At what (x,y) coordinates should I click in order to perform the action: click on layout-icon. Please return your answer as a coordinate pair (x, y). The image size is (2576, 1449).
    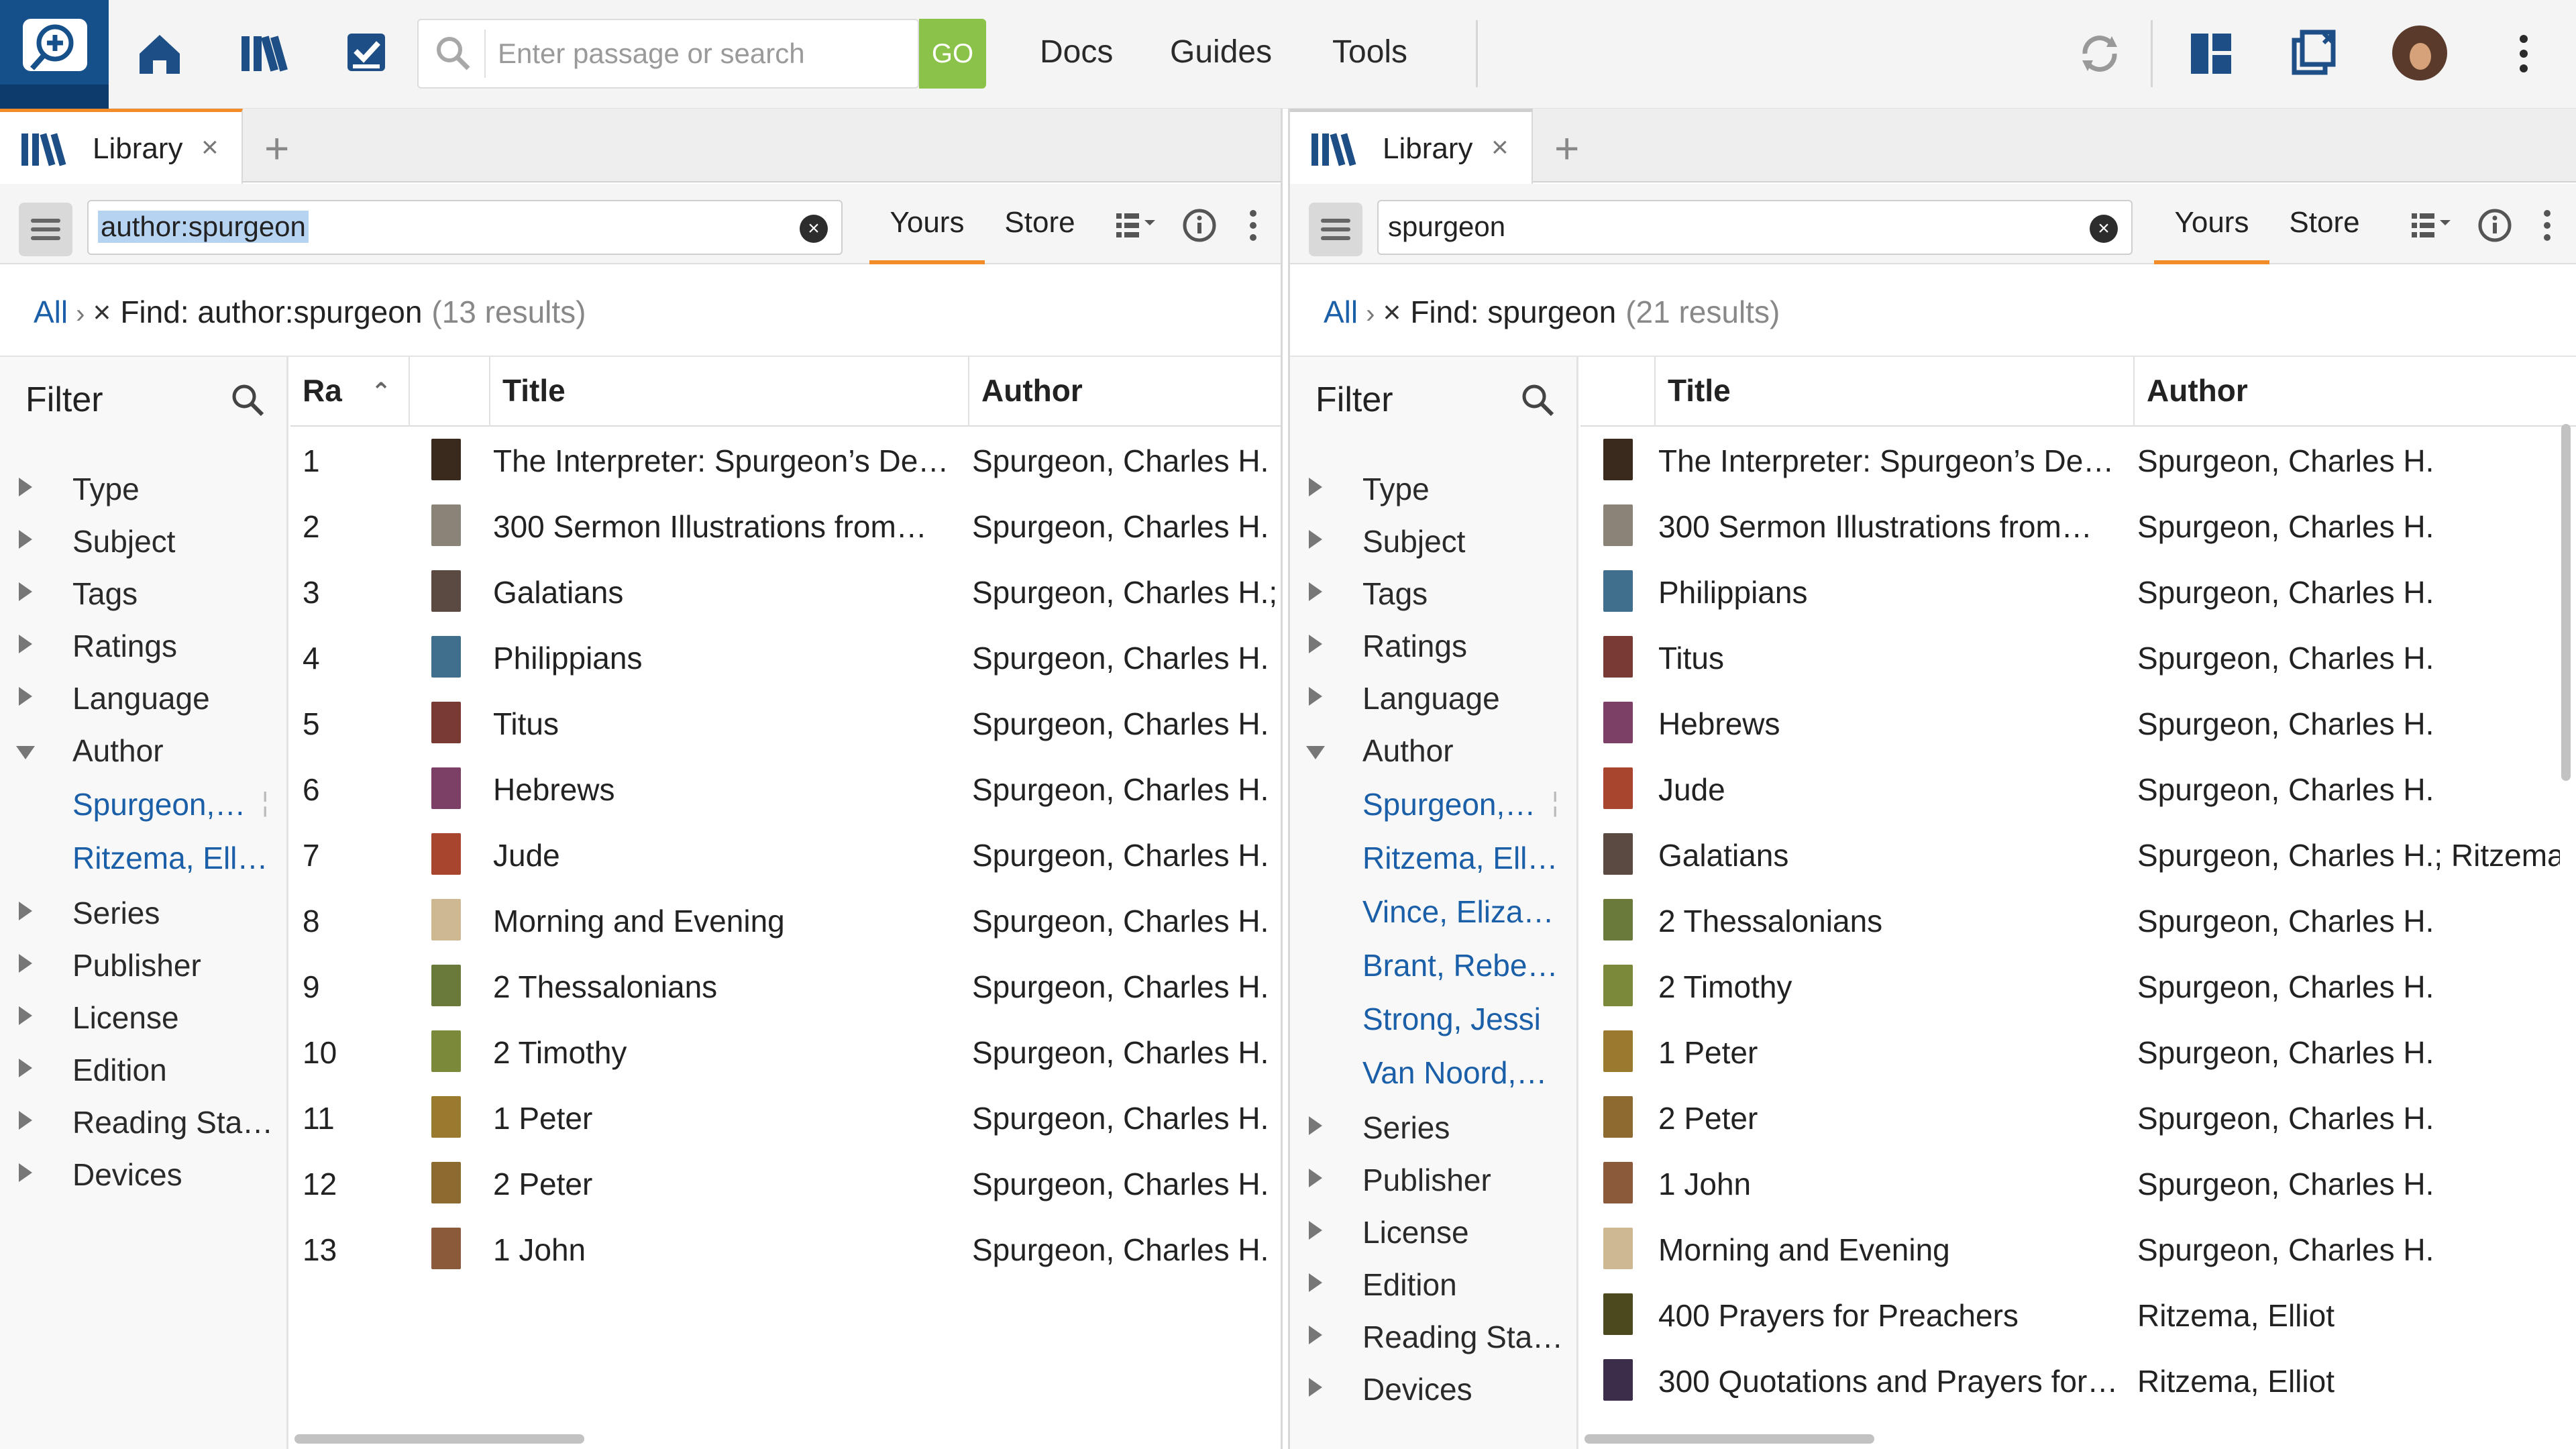
    Looking at the image, I should click on (2211, 53).